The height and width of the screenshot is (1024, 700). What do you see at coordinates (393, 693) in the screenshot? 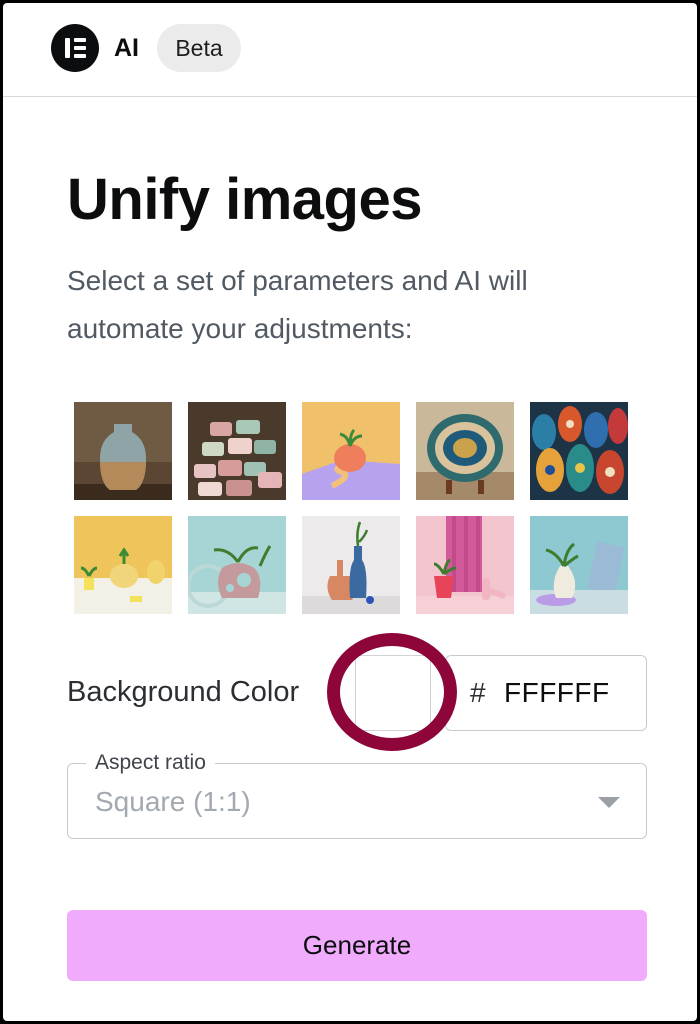
I see `background-color-swatch` at bounding box center [393, 693].